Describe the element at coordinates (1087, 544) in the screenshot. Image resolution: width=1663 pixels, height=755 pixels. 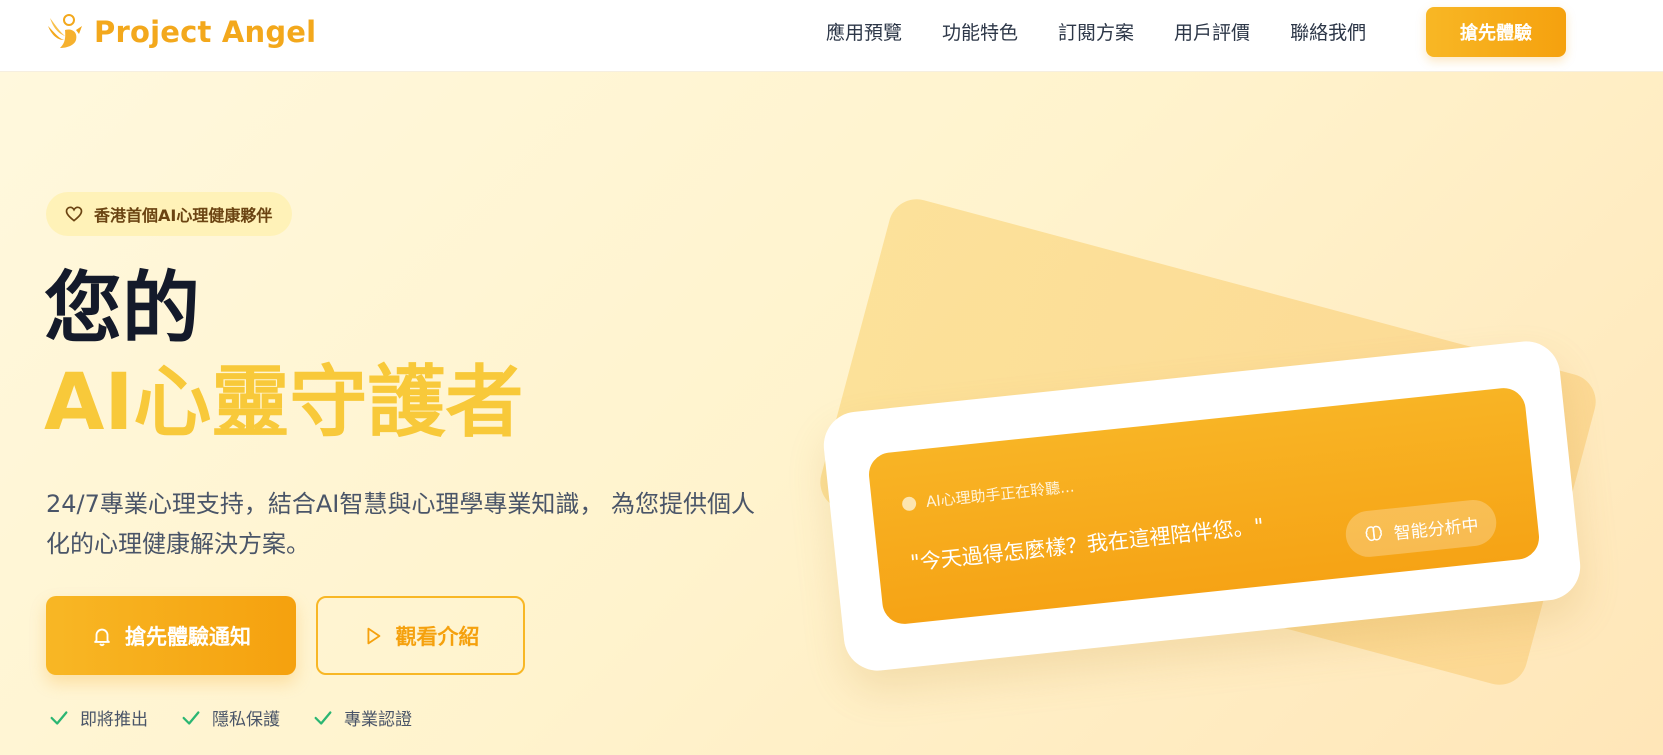
I see `assistant-quote: "今天過得怎麼樣？我在這裡陪伴您。"` at that location.